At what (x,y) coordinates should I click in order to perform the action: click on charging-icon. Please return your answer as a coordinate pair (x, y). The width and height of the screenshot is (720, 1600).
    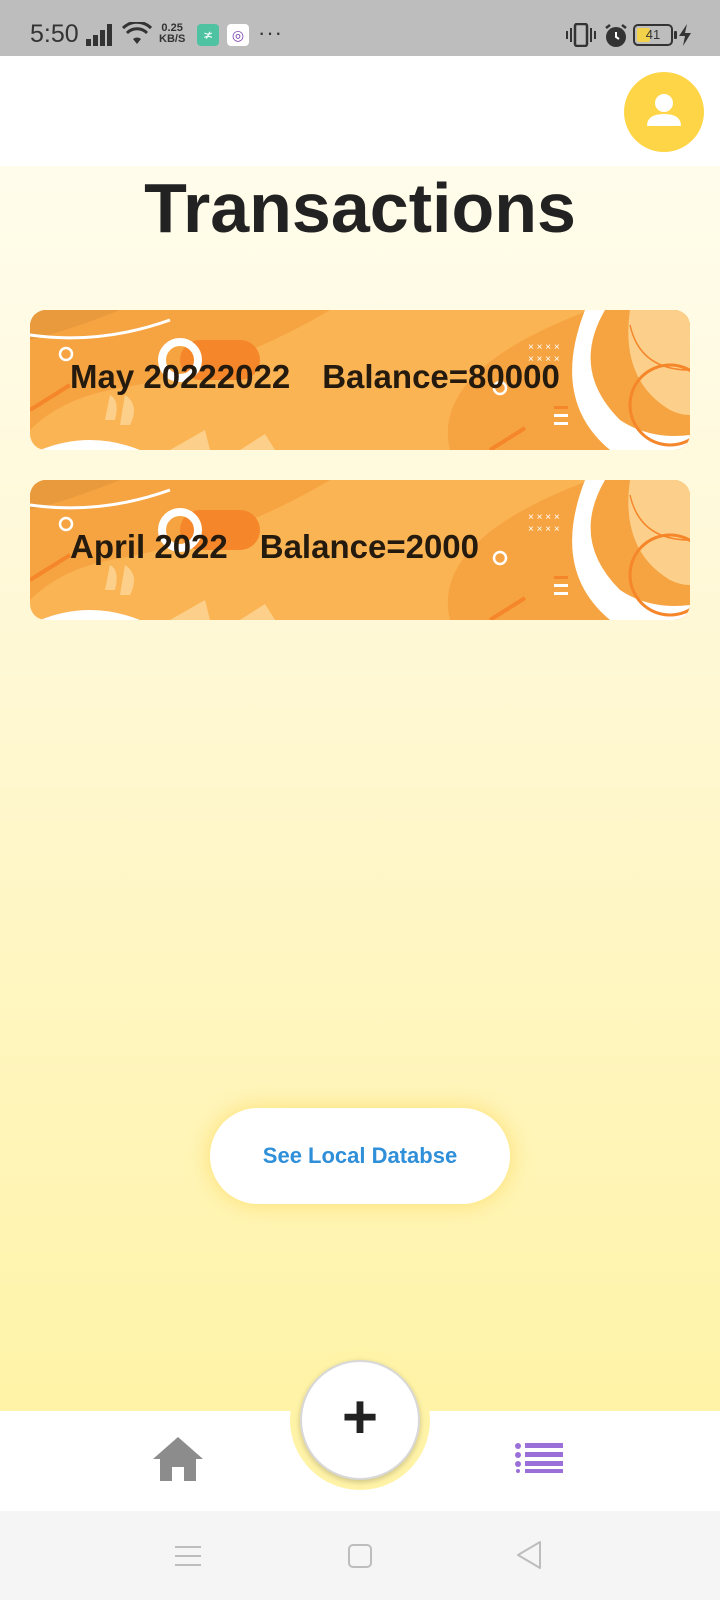
    Looking at the image, I should click on (685, 35).